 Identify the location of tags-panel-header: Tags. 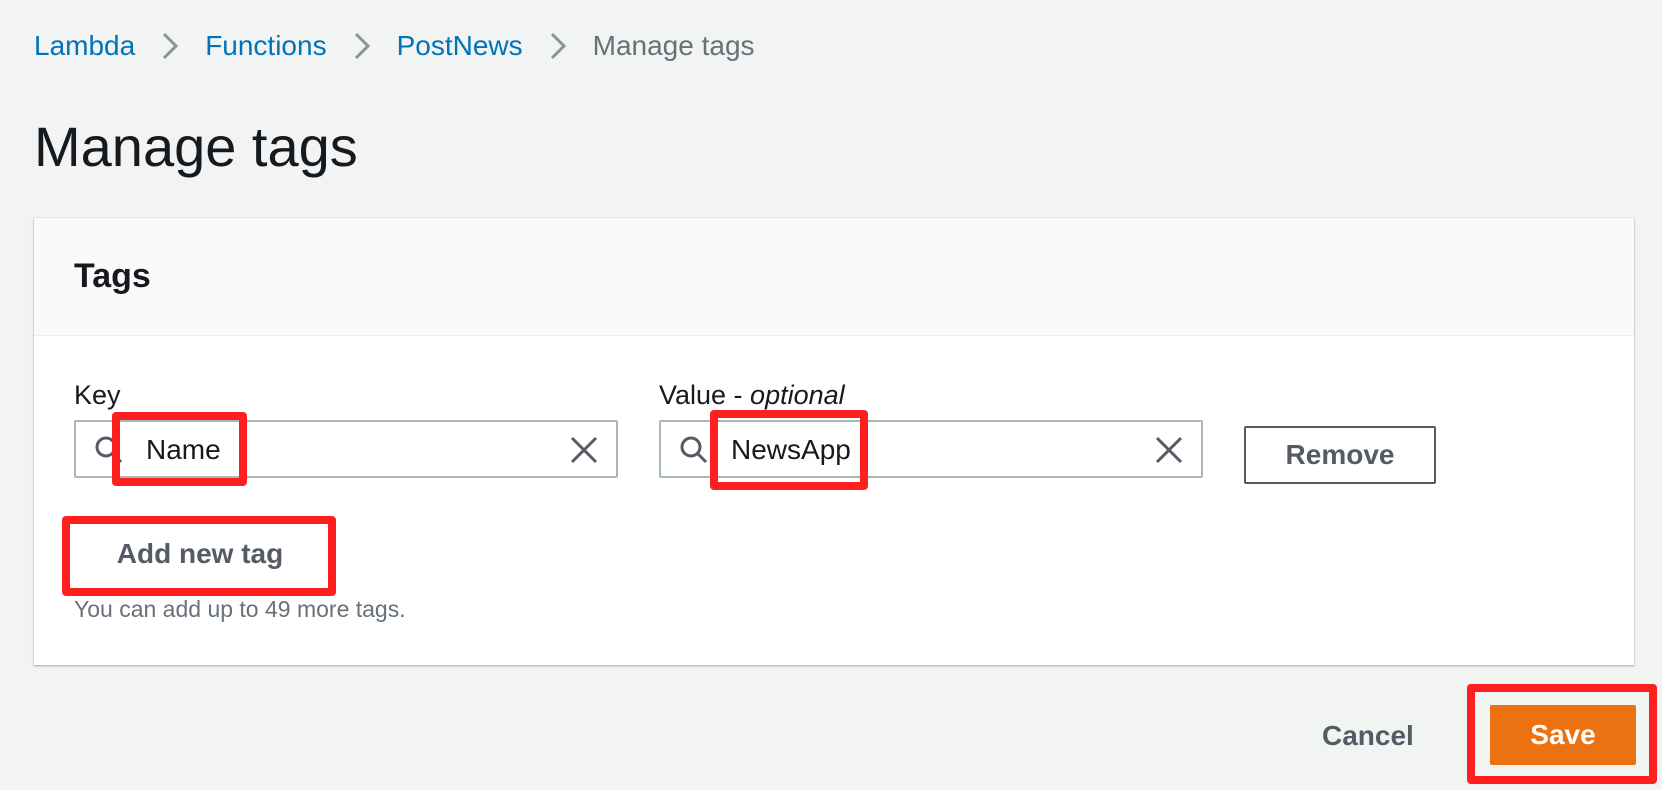
(834, 277).